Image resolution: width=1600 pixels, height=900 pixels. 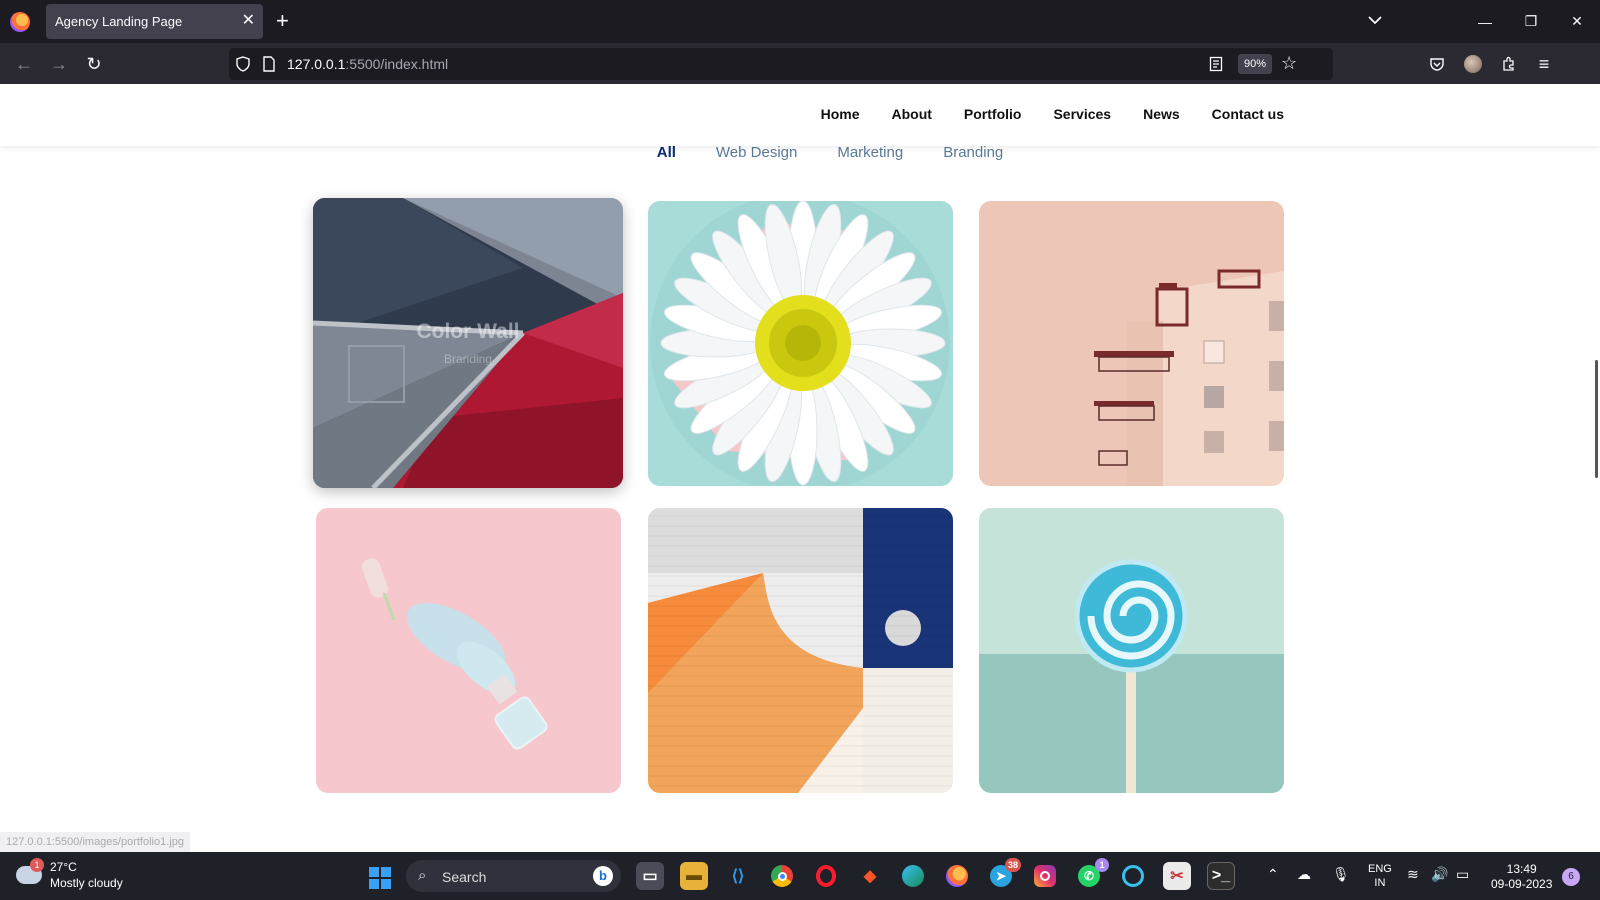 What do you see at coordinates (1462, 874) in the screenshot?
I see `battery-icon: ▭` at bounding box center [1462, 874].